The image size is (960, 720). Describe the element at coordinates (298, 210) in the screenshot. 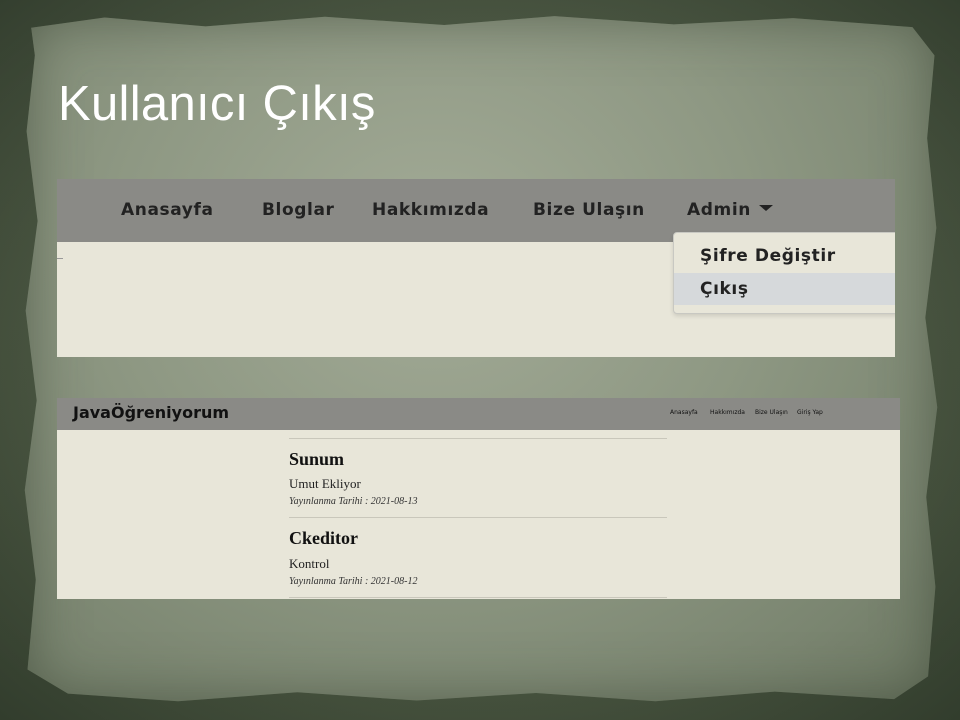

I see `nav-link-blogs: Bloglar` at that location.